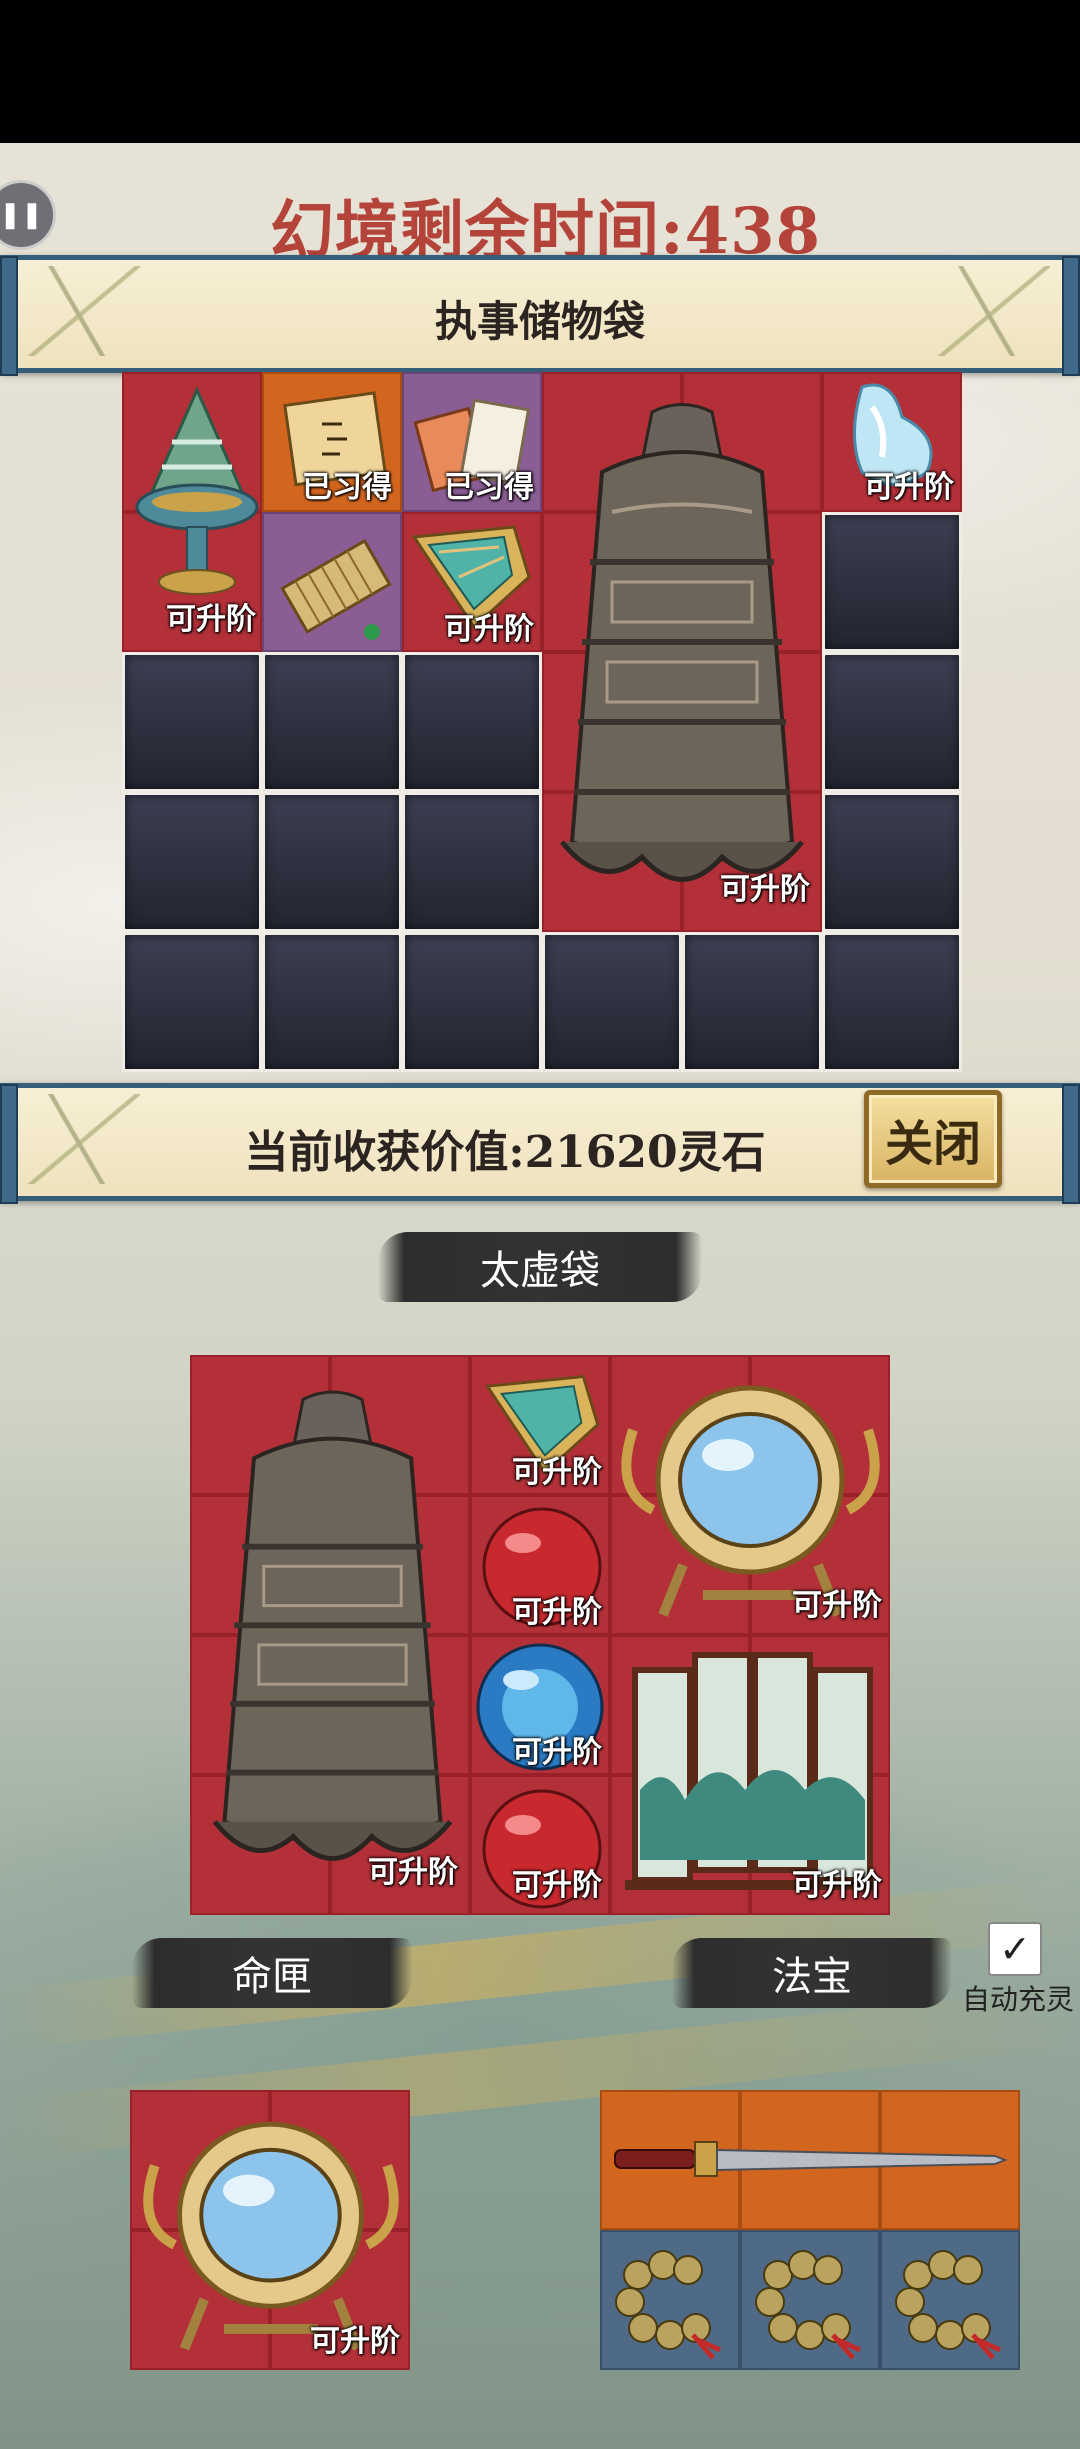 The width and height of the screenshot is (1080, 2449). What do you see at coordinates (810, 2230) in the screenshot?
I see `fabao-grid` at bounding box center [810, 2230].